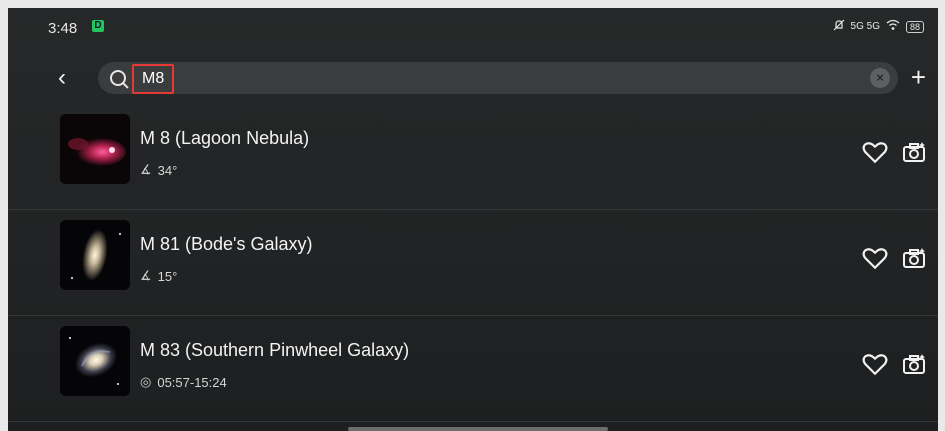 Image resolution: width=945 pixels, height=431 pixels. Describe the element at coordinates (167, 276) in the screenshot. I see `altitude-value: 15°` at that location.